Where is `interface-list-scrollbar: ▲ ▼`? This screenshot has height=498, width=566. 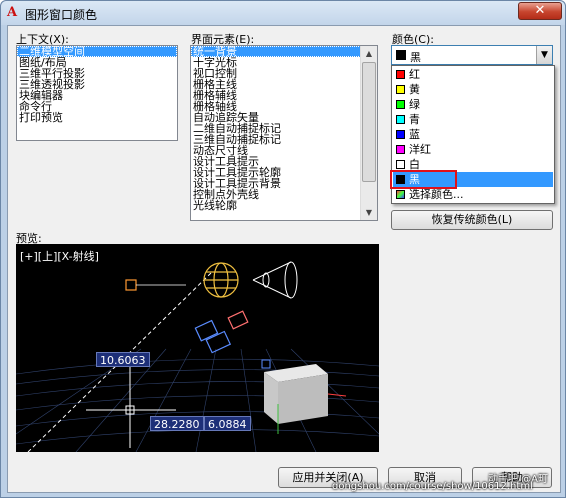 interface-list-scrollbar: ▲ ▼ is located at coordinates (368, 133).